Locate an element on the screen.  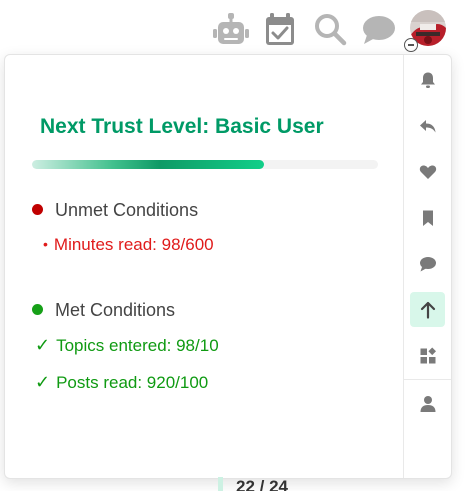
search-icon is located at coordinates (330, 30).